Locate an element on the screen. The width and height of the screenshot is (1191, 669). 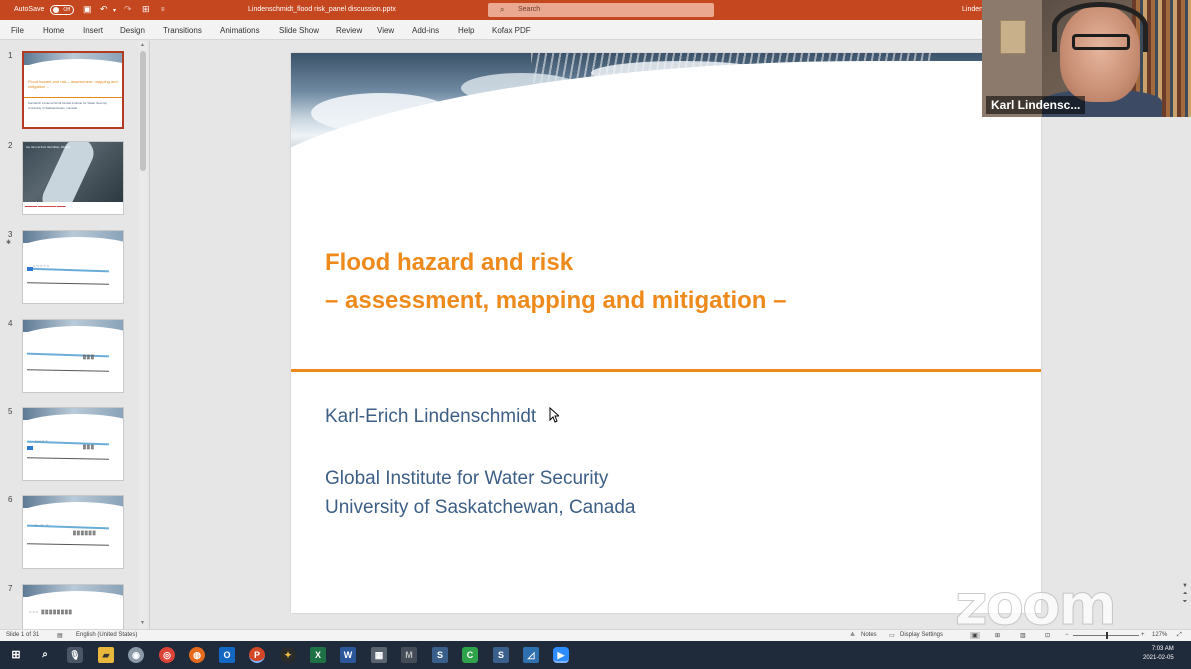
app-icon: ◉ is located at coordinates (136, 655).